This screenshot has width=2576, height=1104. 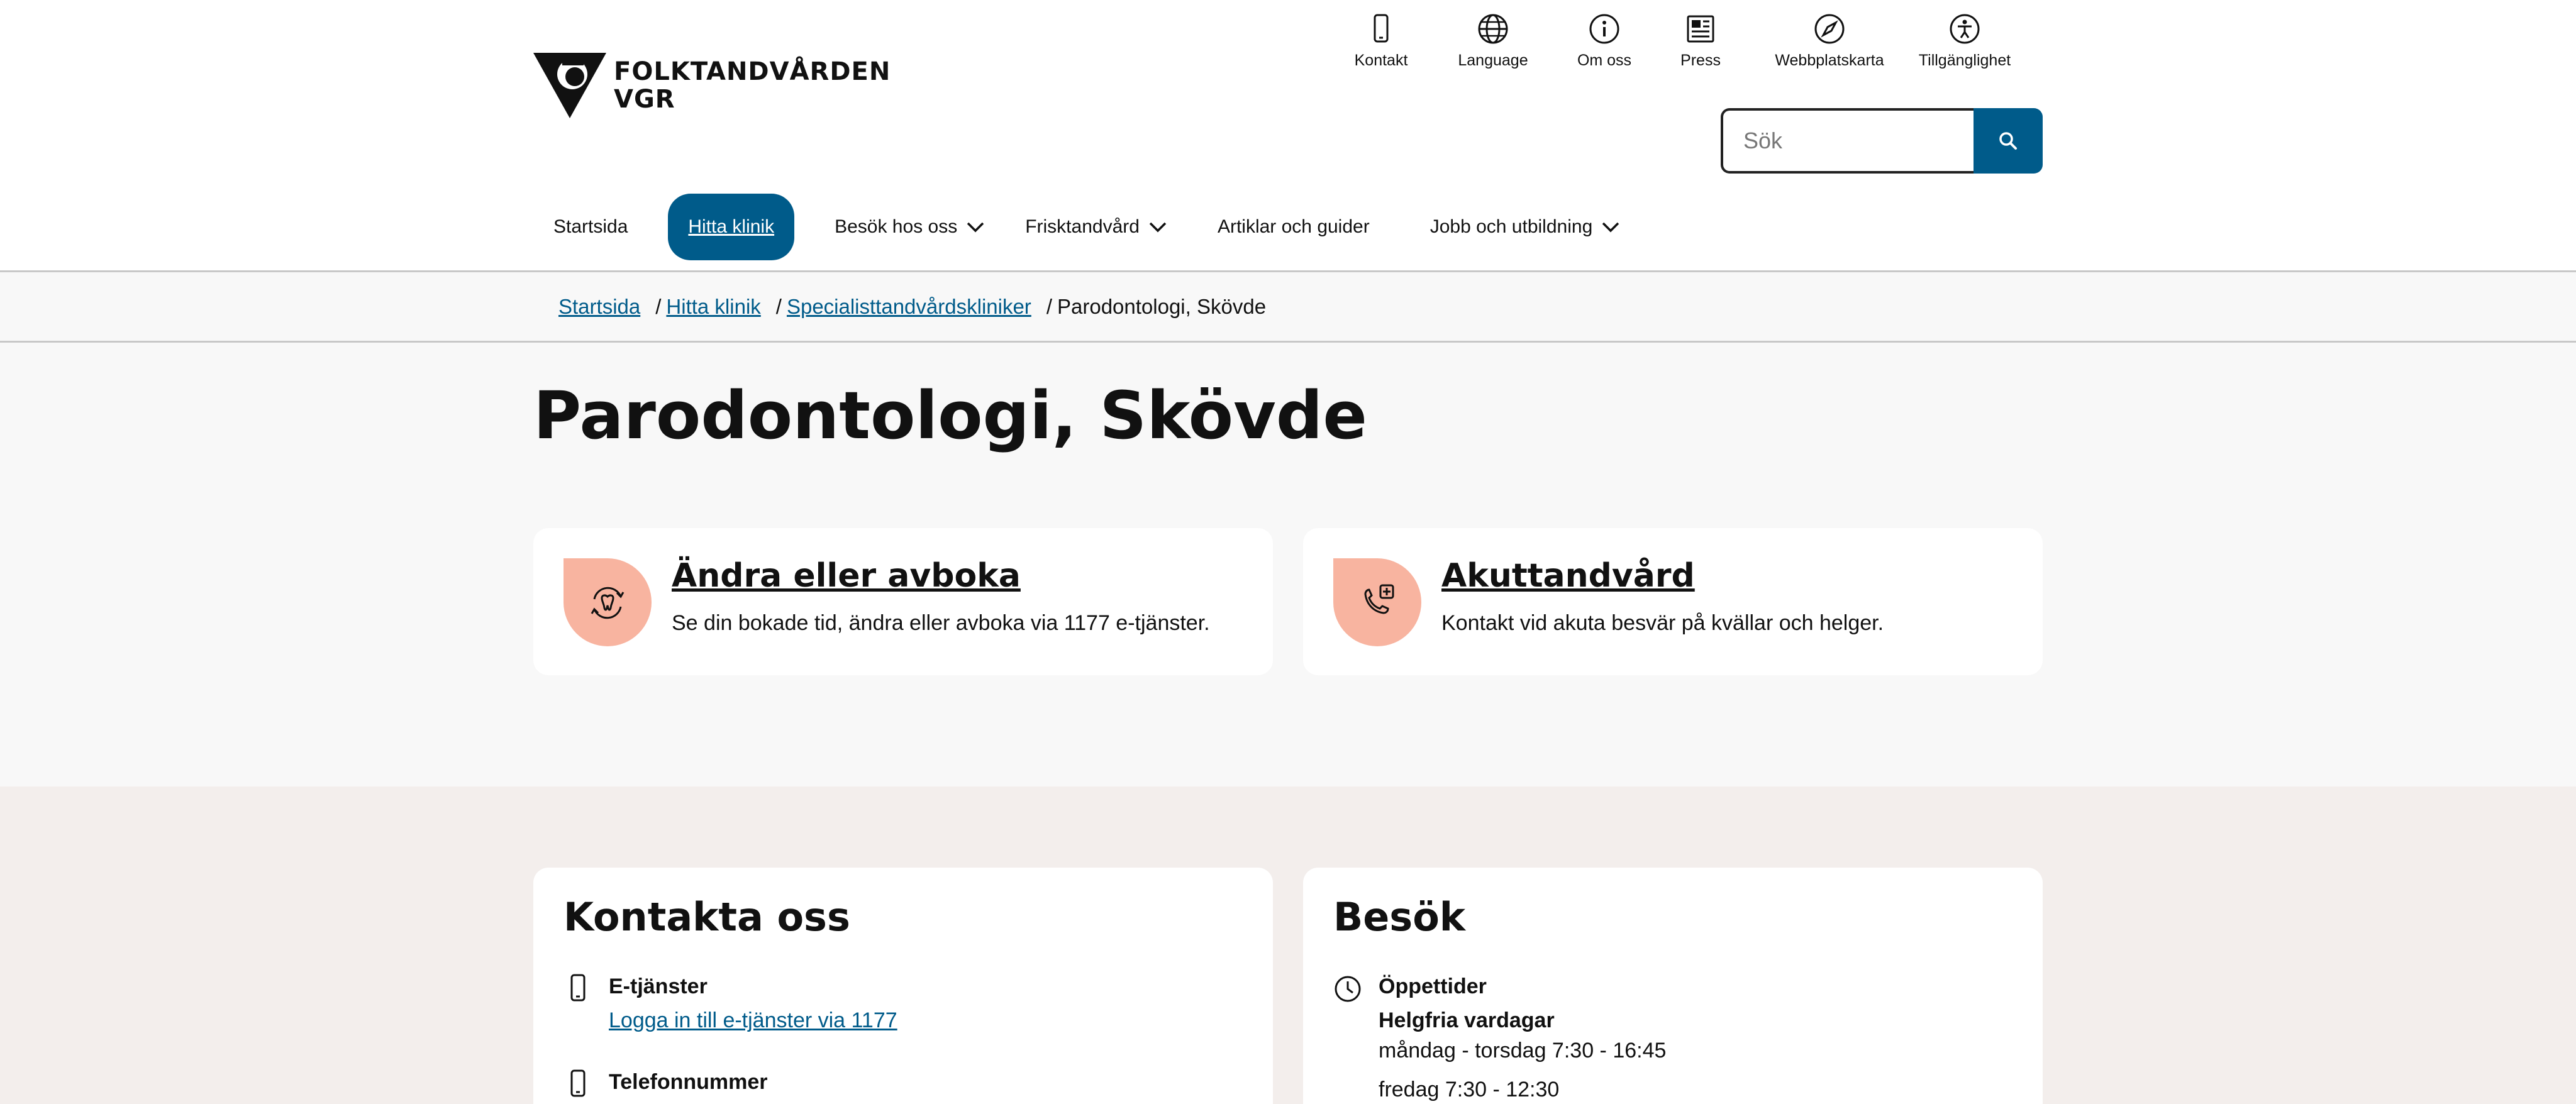 I want to click on search-button, so click(x=2008, y=141).